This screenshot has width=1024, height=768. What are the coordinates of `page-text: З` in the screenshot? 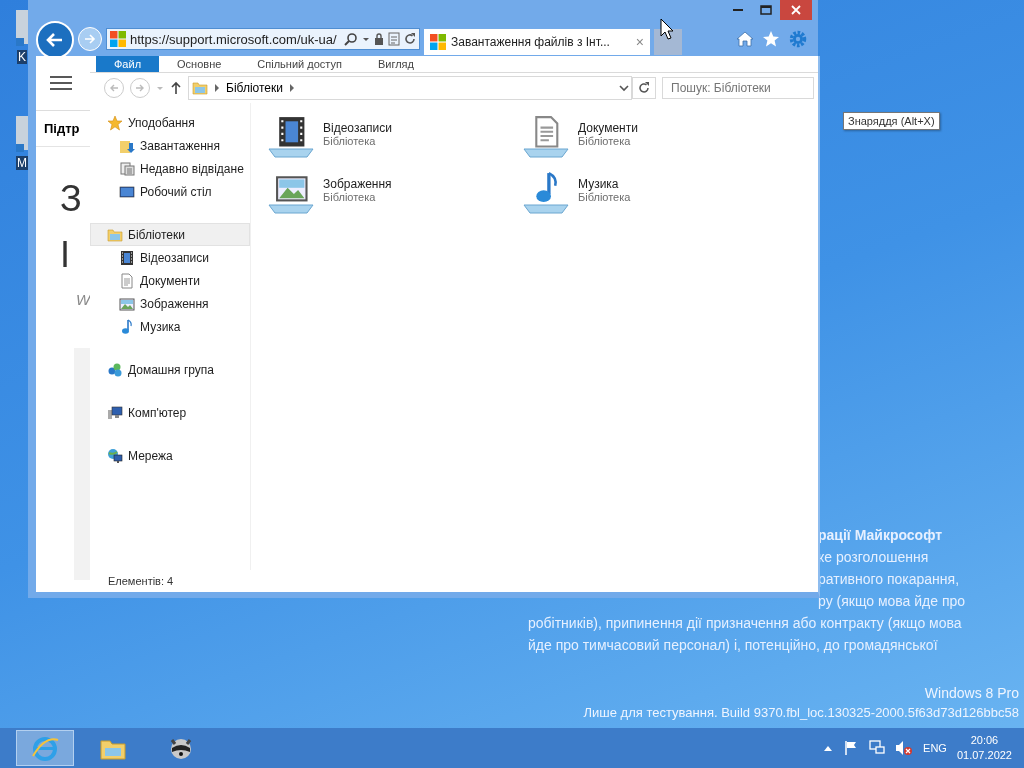 It's located at (71, 199).